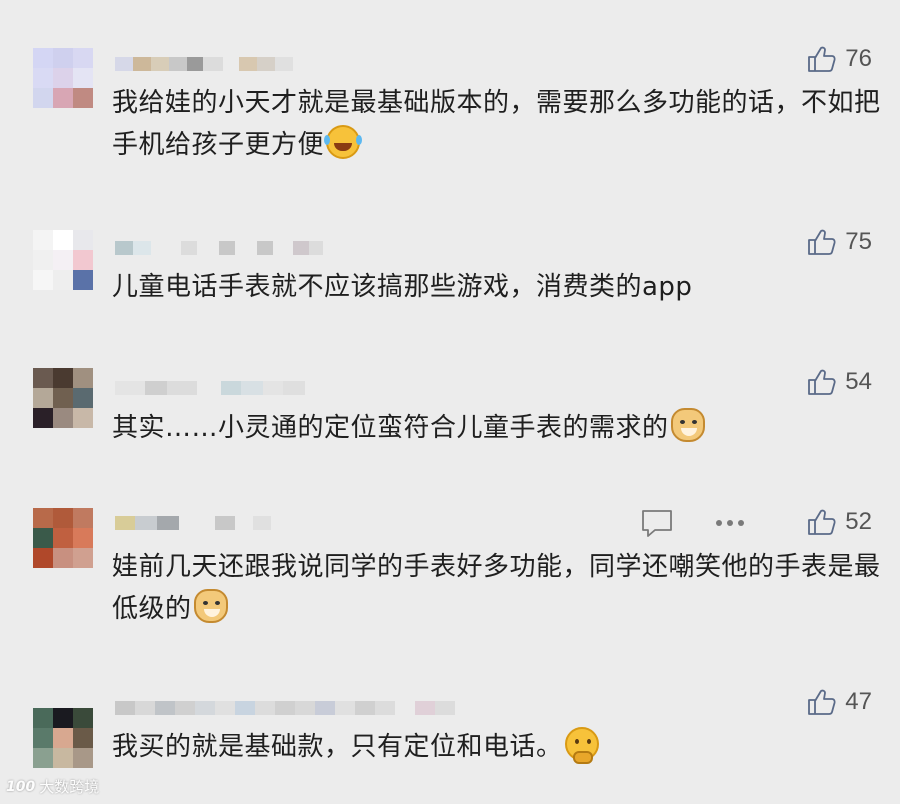 The height and width of the screenshot is (804, 900). I want to click on like-button: 47, so click(839, 702).